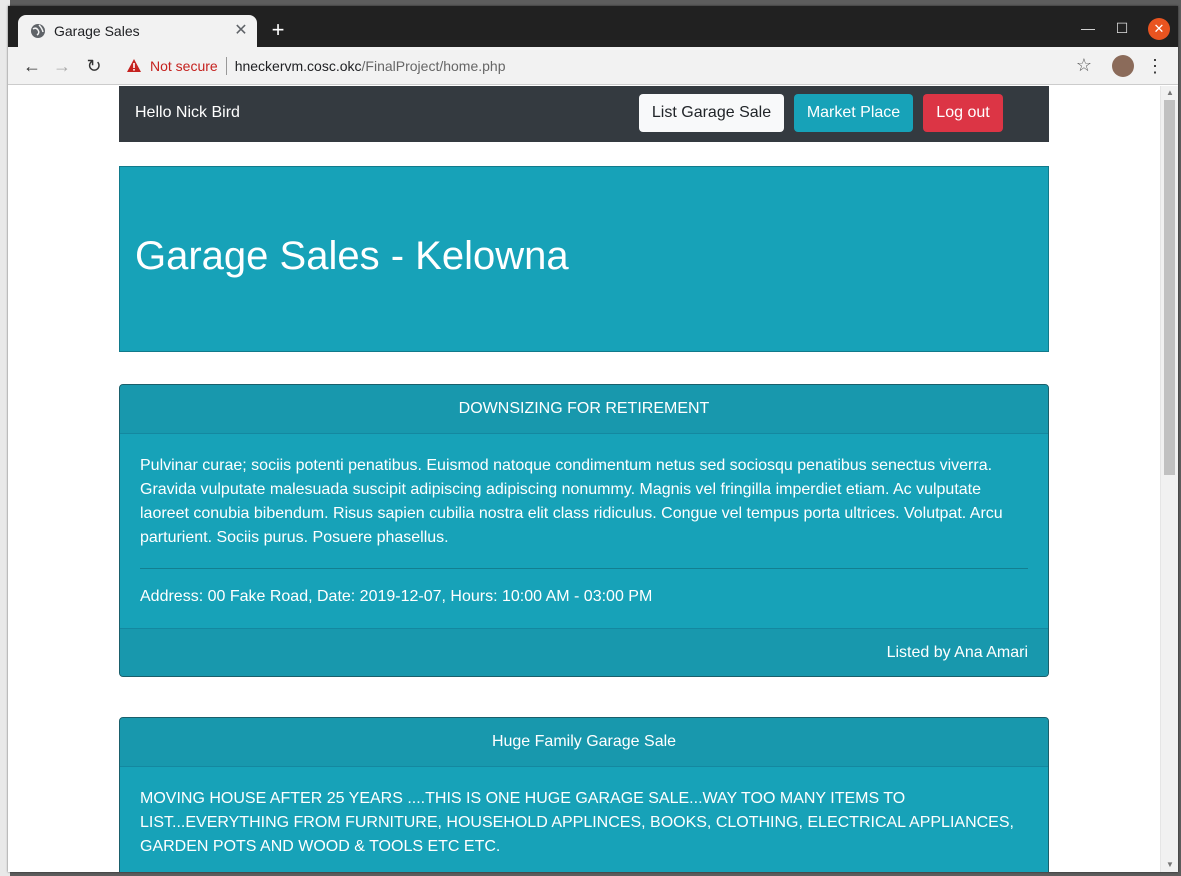  Describe the element at coordinates (184, 66) in the screenshot. I see `security-status: Not secure` at that location.